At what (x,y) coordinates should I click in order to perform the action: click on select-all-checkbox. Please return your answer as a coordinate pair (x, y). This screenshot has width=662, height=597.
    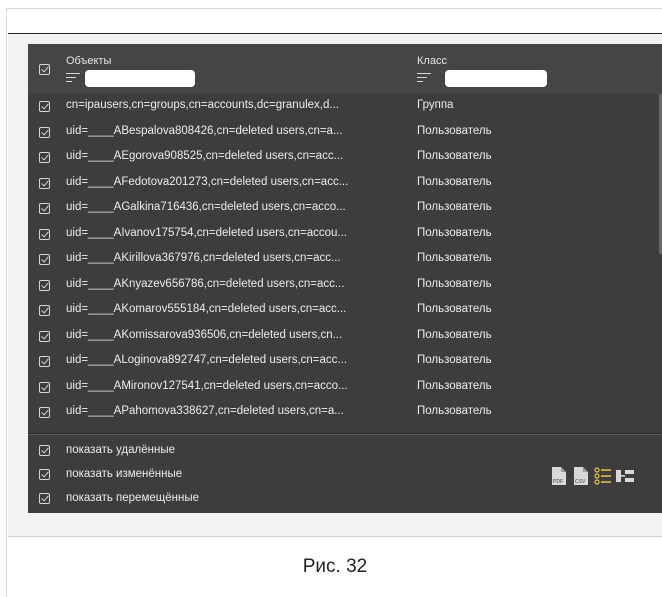
    Looking at the image, I should click on (44, 69).